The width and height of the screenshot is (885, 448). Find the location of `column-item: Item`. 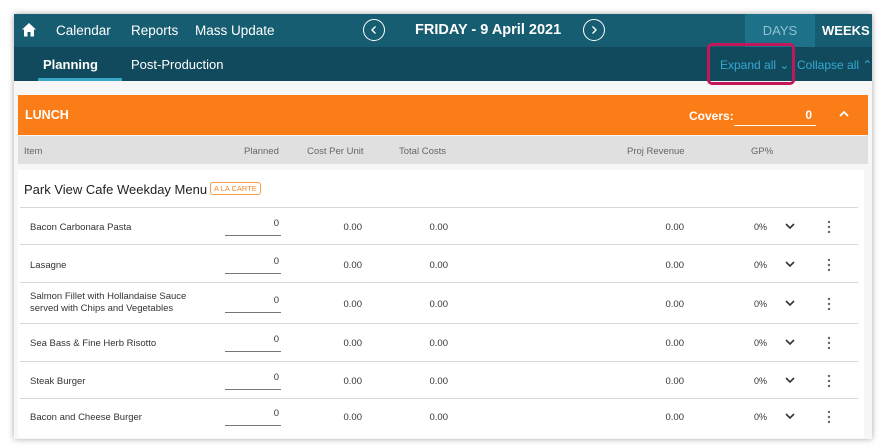

column-item: Item is located at coordinates (33, 151).